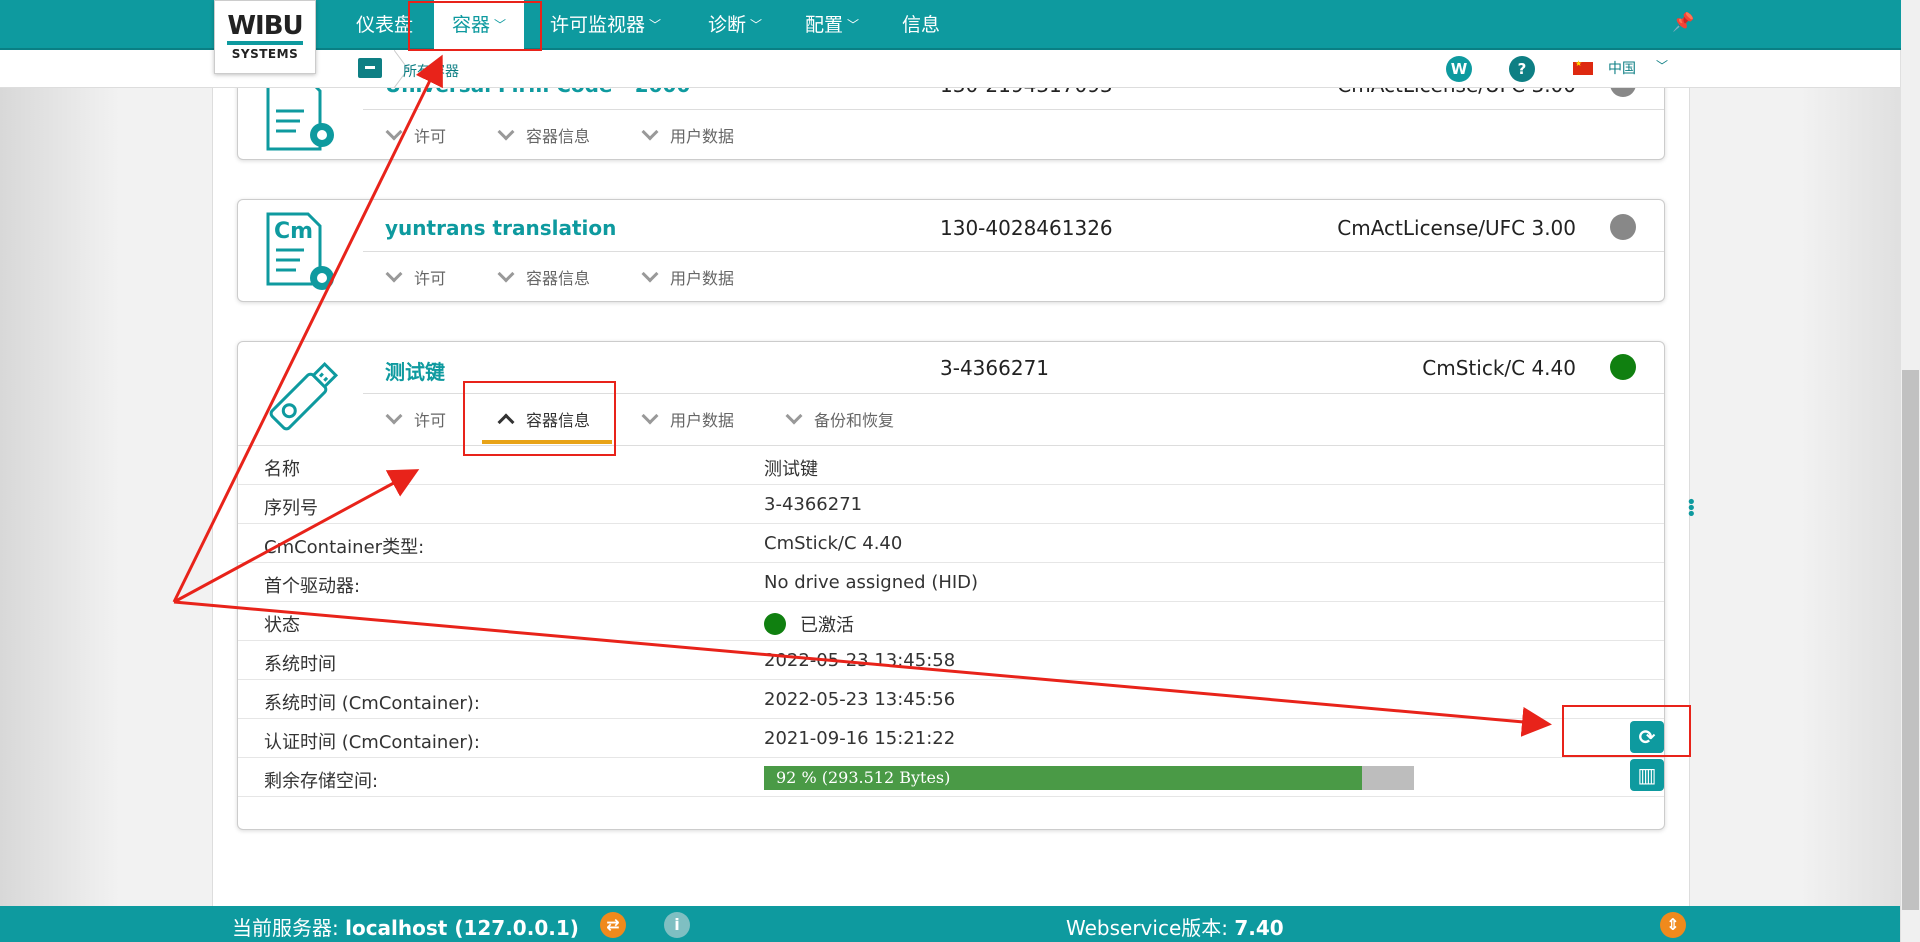  I want to click on current-server: 当前服务器: localhost (127.0.0.1), so click(405, 926).